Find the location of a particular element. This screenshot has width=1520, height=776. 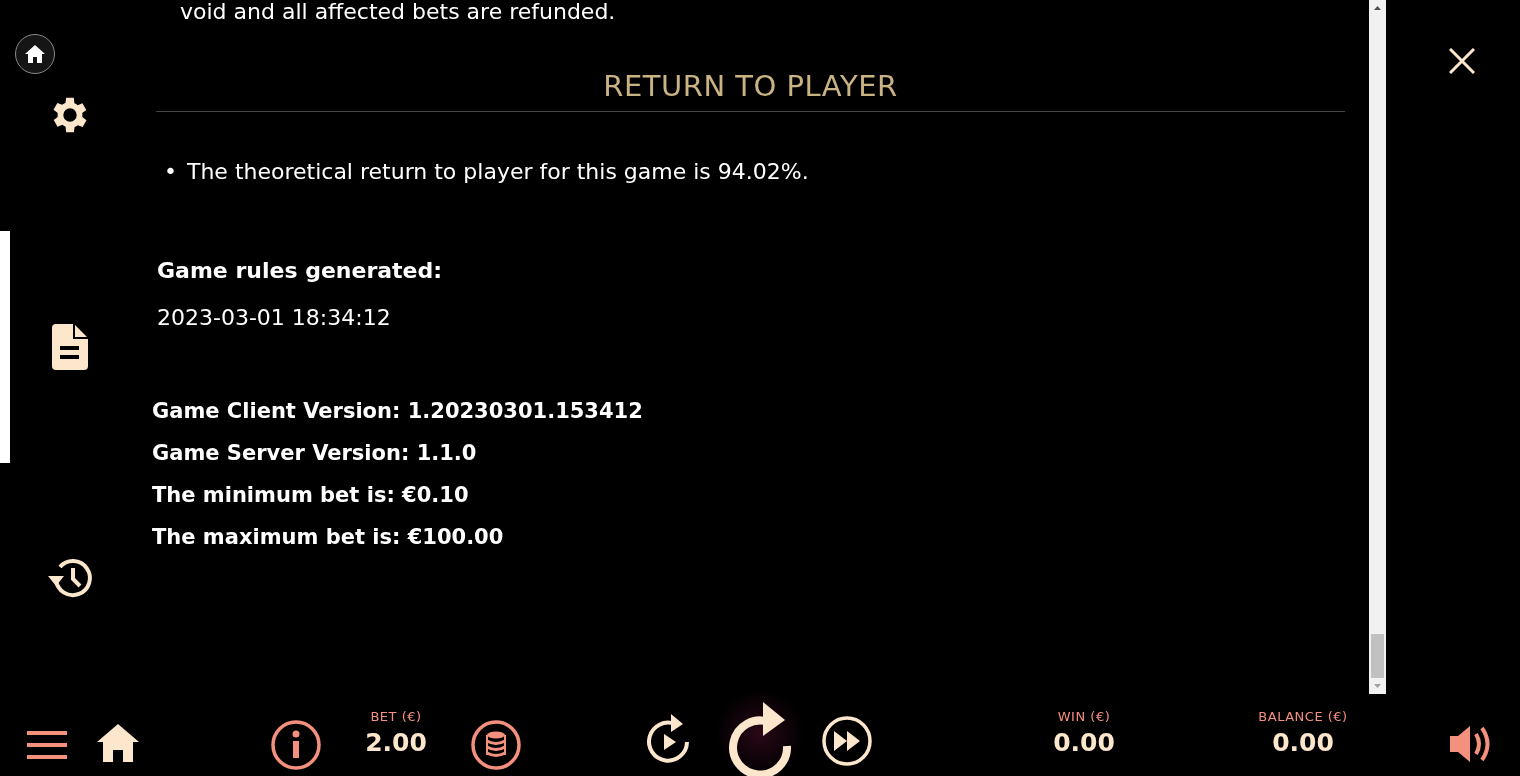

coin-stack-icon is located at coordinates (496, 745).